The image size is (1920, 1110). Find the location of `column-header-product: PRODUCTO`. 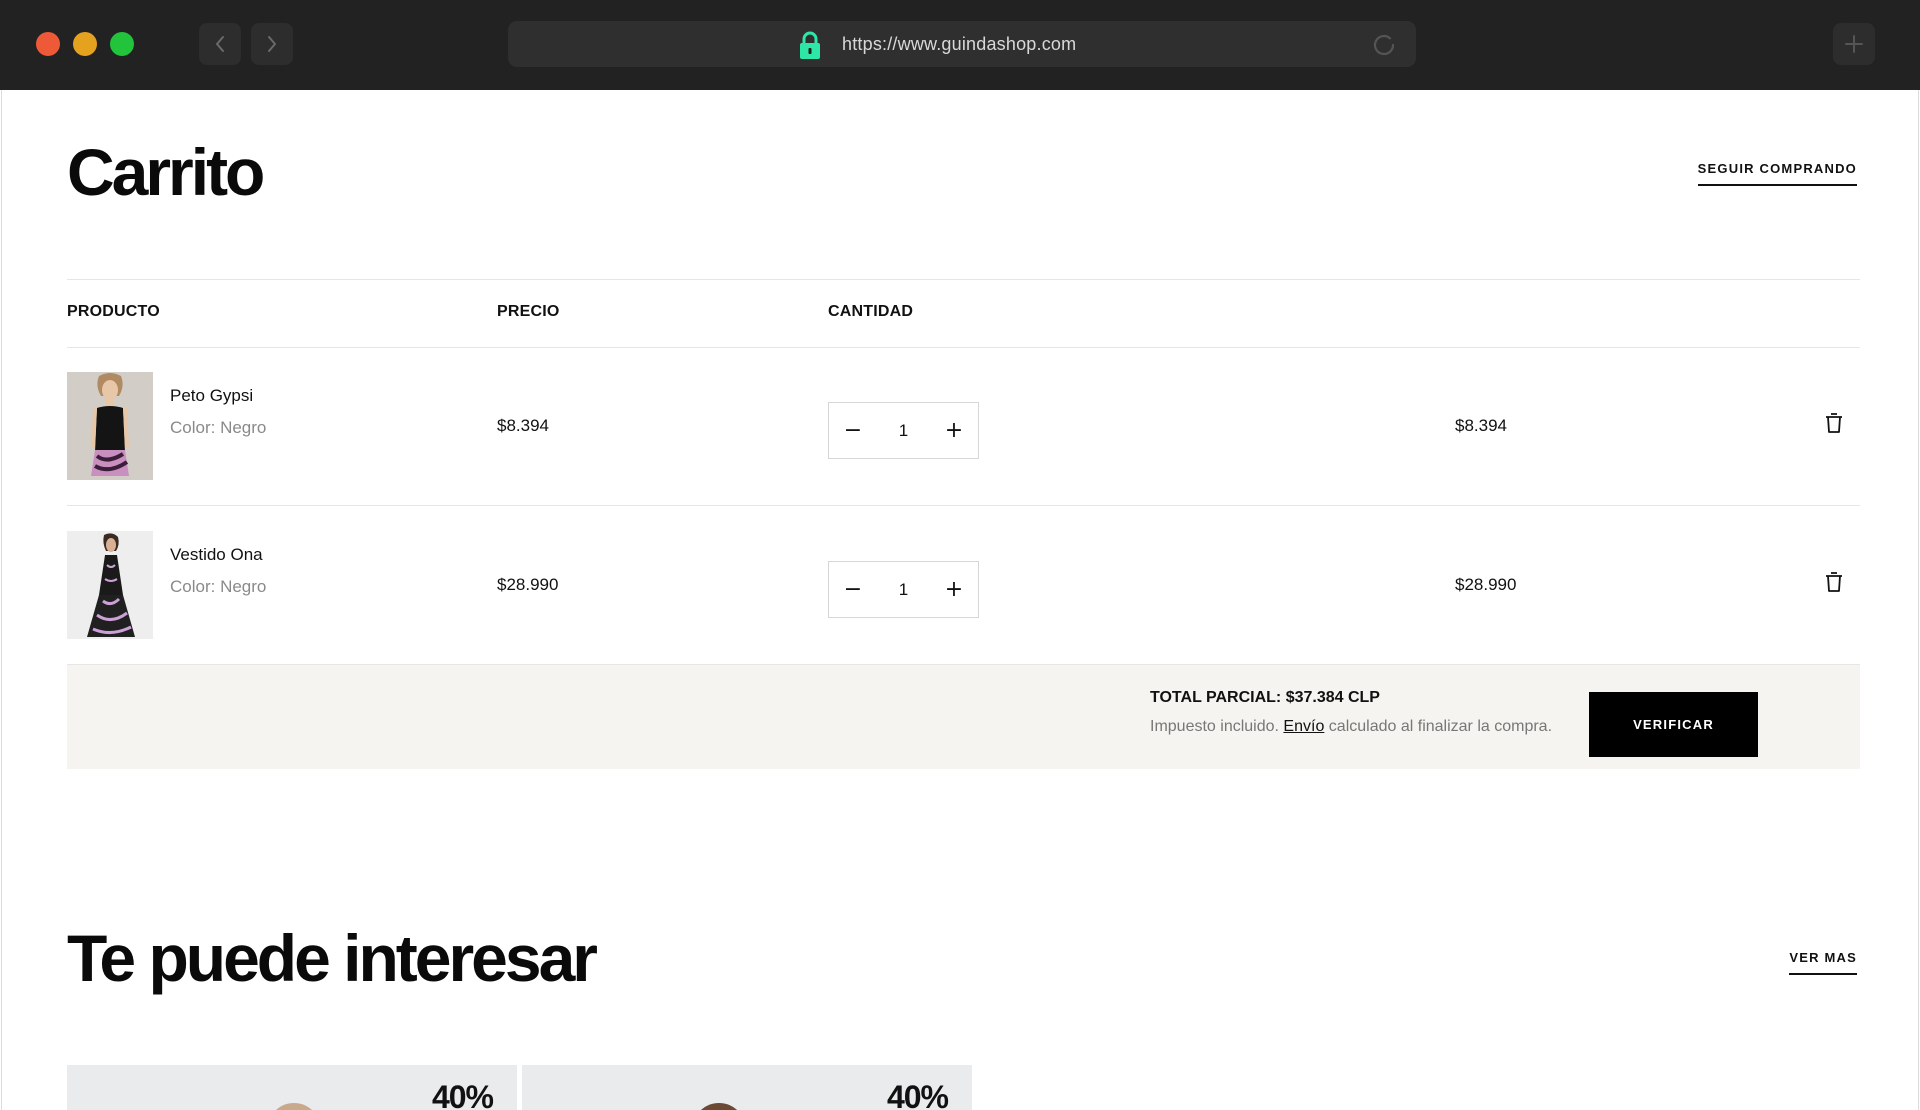

column-header-product: PRODUCTO is located at coordinates (113, 311).